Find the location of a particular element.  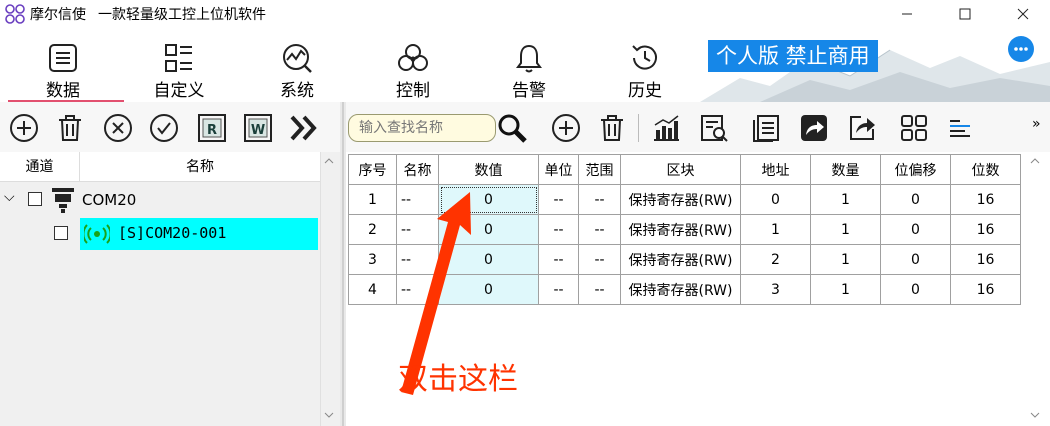

table-row: 2 -- 0 -- -- 保持寄存器(RW) 1 1 0 16 is located at coordinates (684, 229).